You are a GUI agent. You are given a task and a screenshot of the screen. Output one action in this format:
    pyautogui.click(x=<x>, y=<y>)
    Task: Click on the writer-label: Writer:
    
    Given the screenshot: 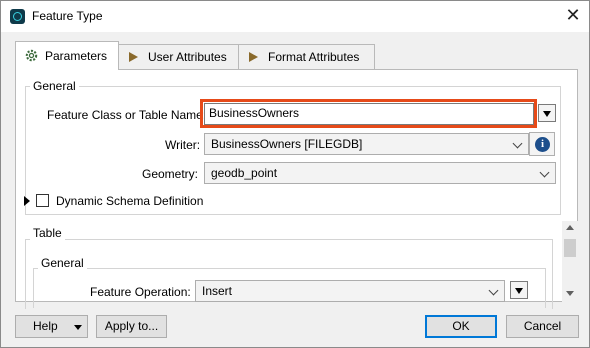 What is the action you would take?
    pyautogui.click(x=183, y=145)
    